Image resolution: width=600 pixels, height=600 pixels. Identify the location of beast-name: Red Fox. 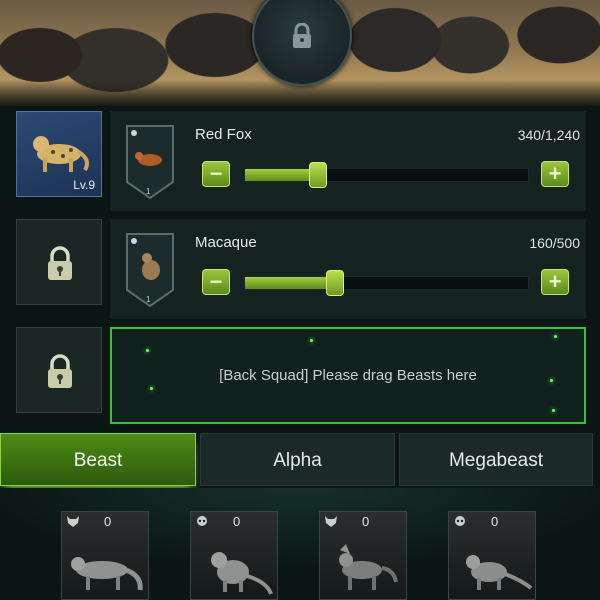
(223, 134).